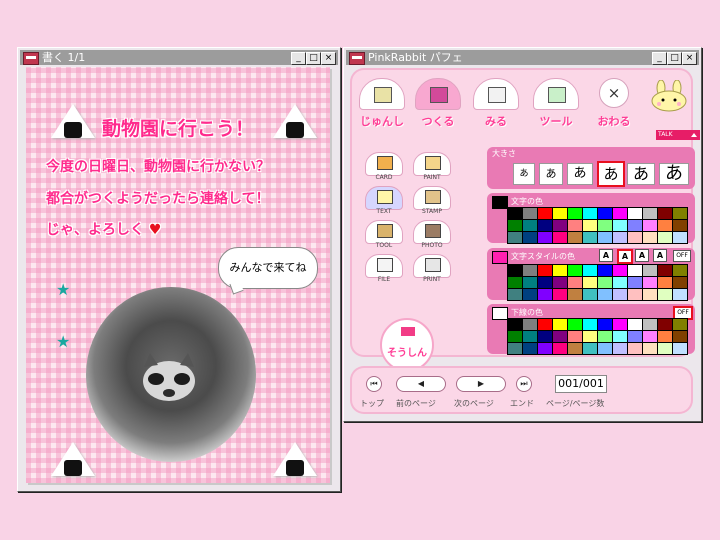  What do you see at coordinates (522, 57) in the screenshot?
I see `parfait-window-titlebar: PinkRabbit パフェ _ □ ×` at bounding box center [522, 57].